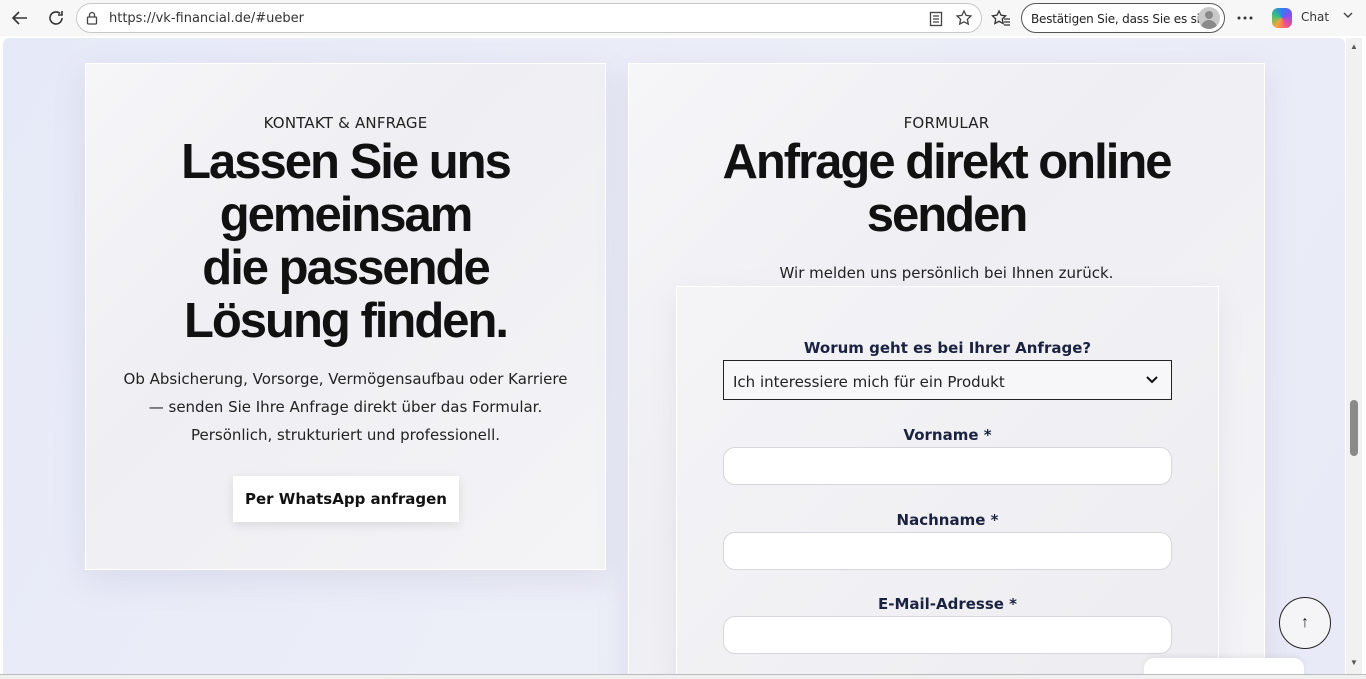  What do you see at coordinates (1354, 356) in the screenshot?
I see `vertical-scrollbar: ▲ ▼` at bounding box center [1354, 356].